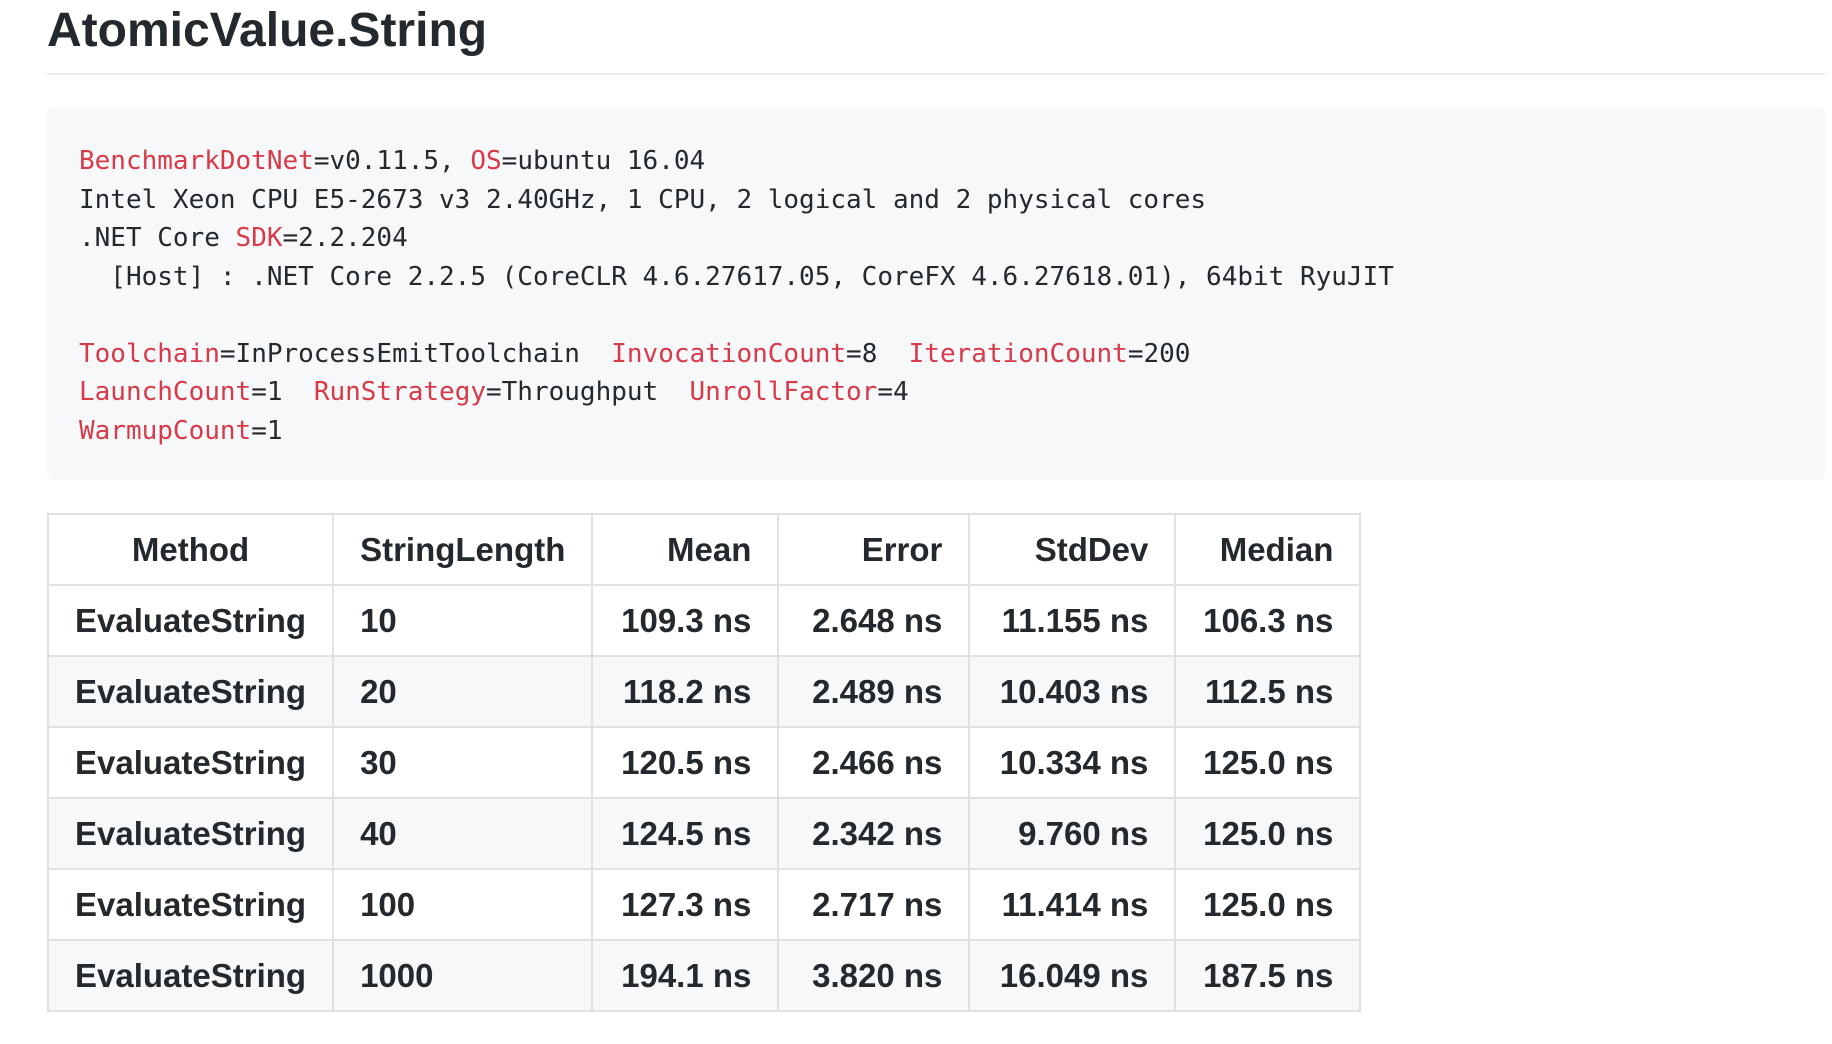 This screenshot has width=1832, height=1044. I want to click on code-key: UnrollFactor, so click(783, 392).